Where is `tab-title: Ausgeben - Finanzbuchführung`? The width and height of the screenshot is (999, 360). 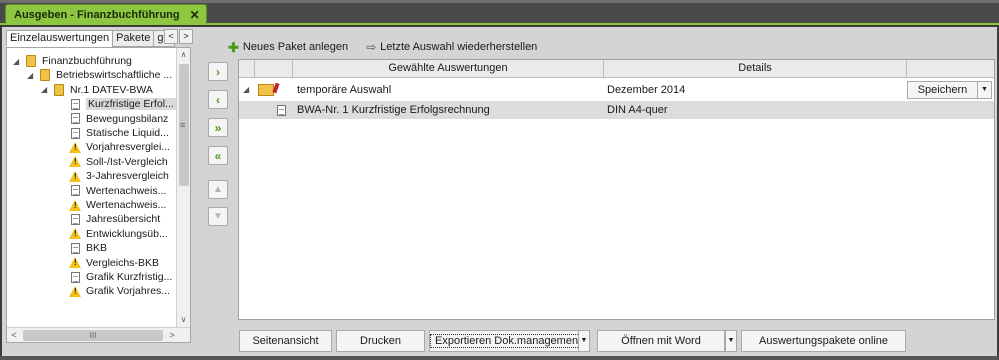 tab-title: Ausgeben - Finanzbuchführung is located at coordinates (97, 14).